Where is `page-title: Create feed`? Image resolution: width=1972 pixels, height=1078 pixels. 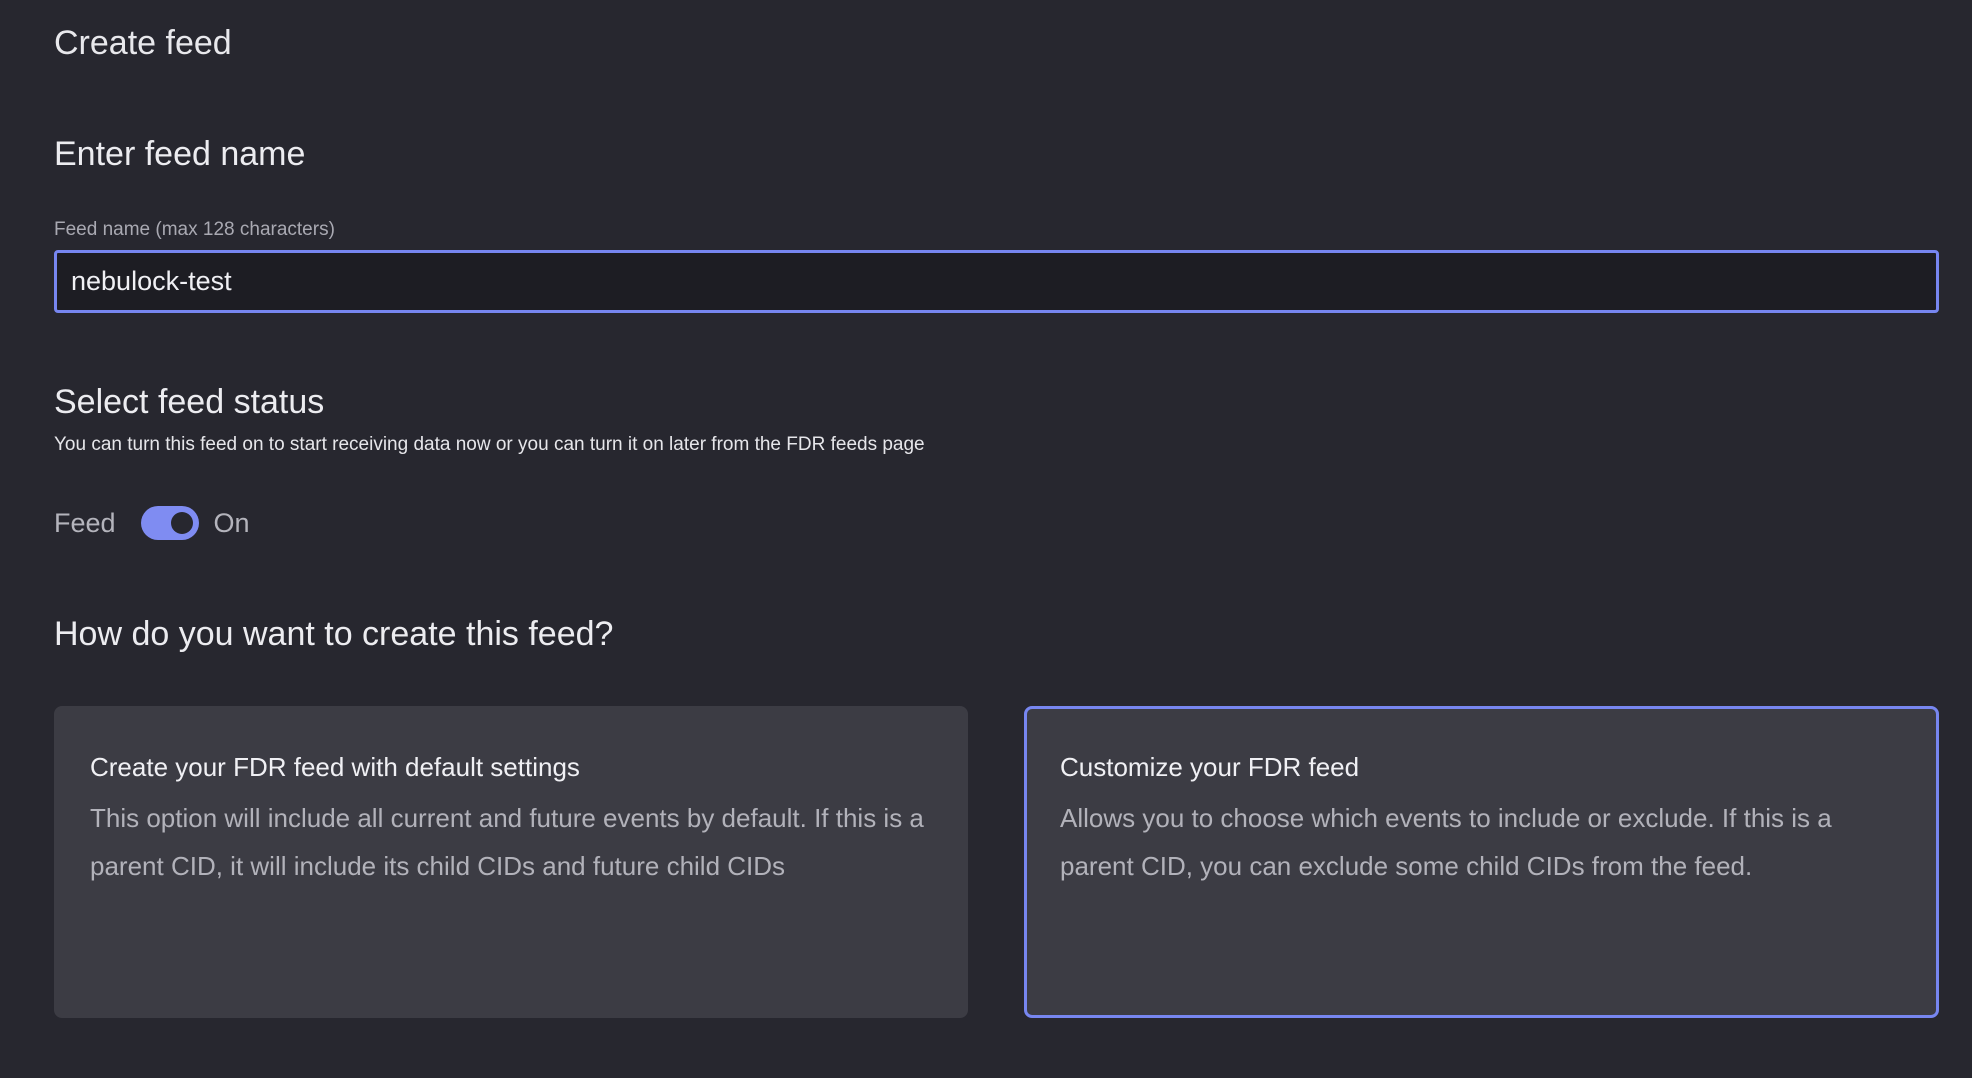
page-title: Create feed is located at coordinates (143, 43).